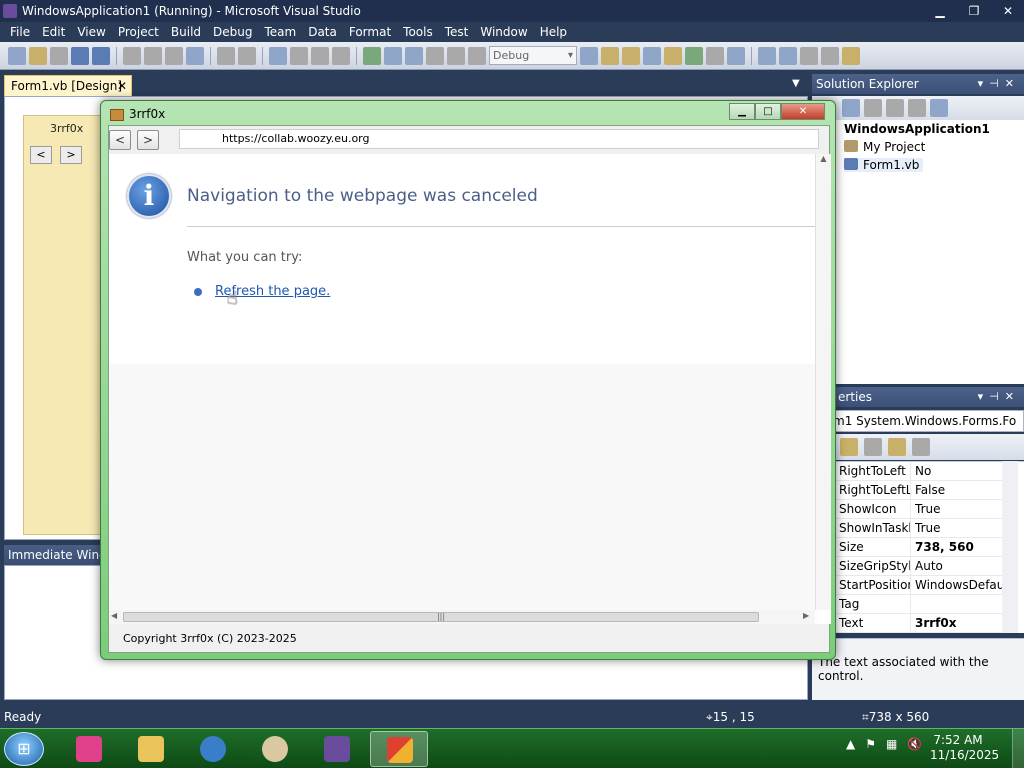  Describe the element at coordinates (132, 55) in the screenshot. I see `cut-icon` at that location.